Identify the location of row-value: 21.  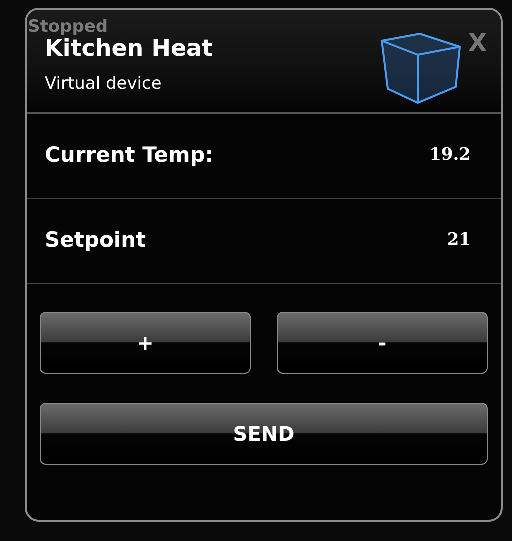
(459, 240).